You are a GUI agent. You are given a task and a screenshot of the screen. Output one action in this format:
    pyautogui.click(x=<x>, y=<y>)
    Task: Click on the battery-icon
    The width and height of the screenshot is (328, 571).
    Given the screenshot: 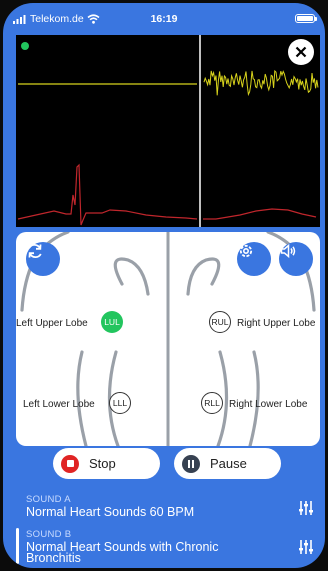 What is the action you would take?
    pyautogui.click(x=306, y=18)
    